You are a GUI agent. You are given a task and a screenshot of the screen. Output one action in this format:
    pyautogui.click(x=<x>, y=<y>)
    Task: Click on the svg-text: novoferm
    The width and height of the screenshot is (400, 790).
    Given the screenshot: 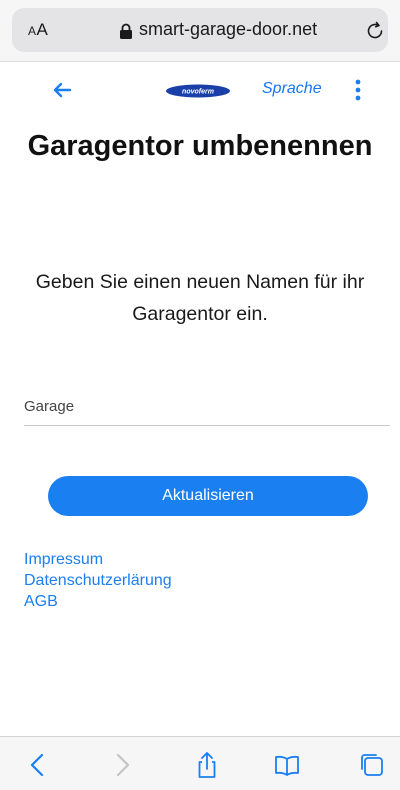 What is the action you would take?
    pyautogui.click(x=198, y=92)
    